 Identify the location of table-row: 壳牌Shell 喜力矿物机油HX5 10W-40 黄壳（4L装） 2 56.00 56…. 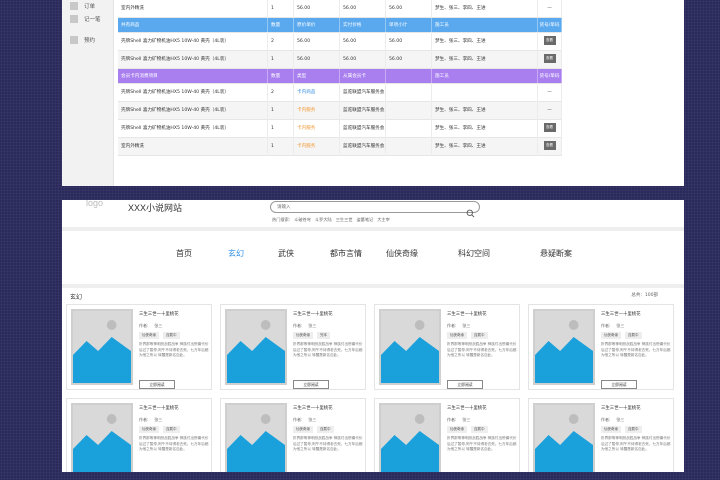
(340, 42).